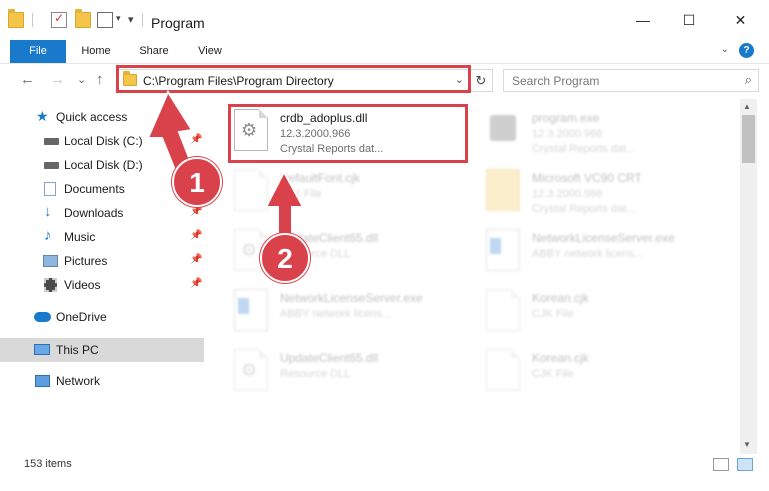 Image resolution: width=769 pixels, height=491 pixels. What do you see at coordinates (725, 49) in the screenshot?
I see `collapse-ribbon-icon: ⌄` at bounding box center [725, 49].